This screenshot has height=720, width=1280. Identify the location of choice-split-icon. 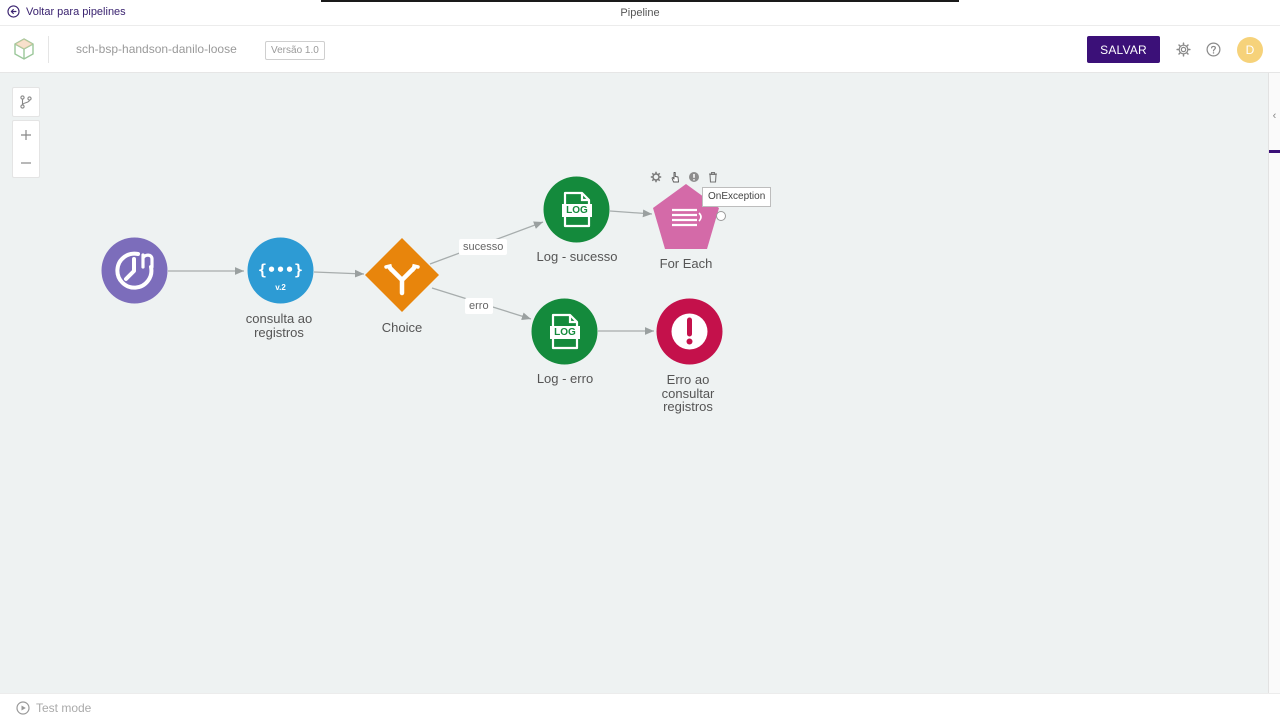
(402, 275).